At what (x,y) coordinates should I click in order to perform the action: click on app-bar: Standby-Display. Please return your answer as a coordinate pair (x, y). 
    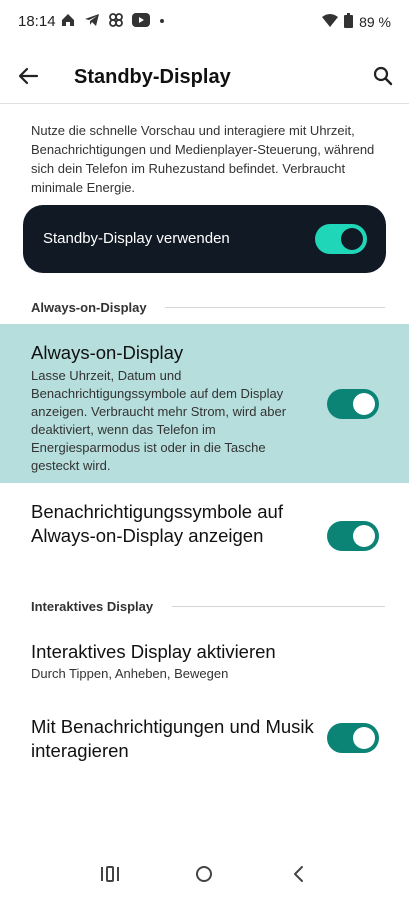
    Looking at the image, I should click on (204, 78).